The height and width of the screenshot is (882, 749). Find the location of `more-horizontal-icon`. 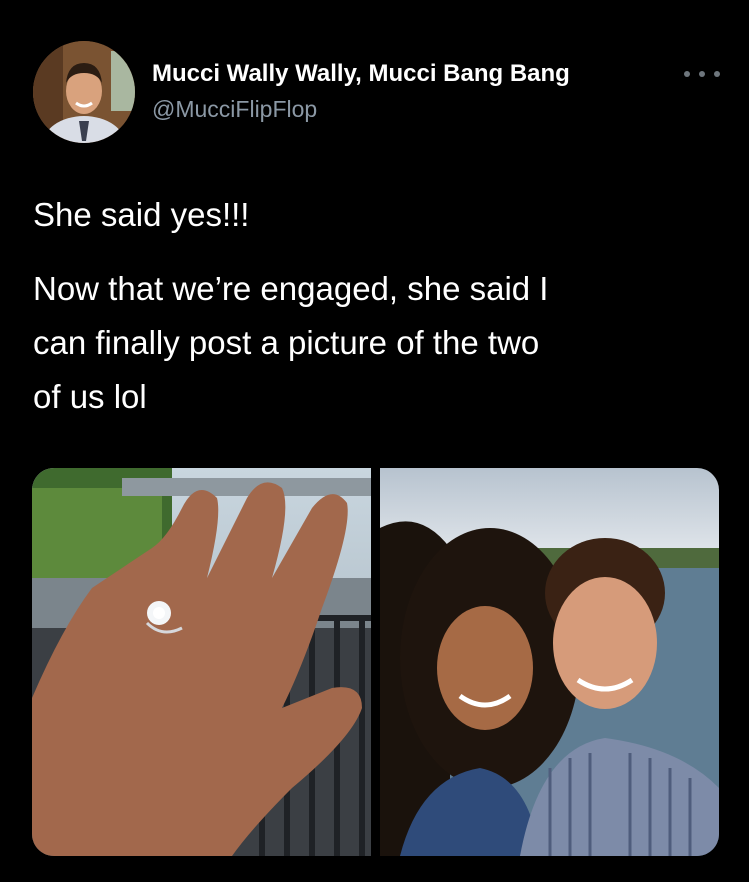

more-horizontal-icon is located at coordinates (702, 74).